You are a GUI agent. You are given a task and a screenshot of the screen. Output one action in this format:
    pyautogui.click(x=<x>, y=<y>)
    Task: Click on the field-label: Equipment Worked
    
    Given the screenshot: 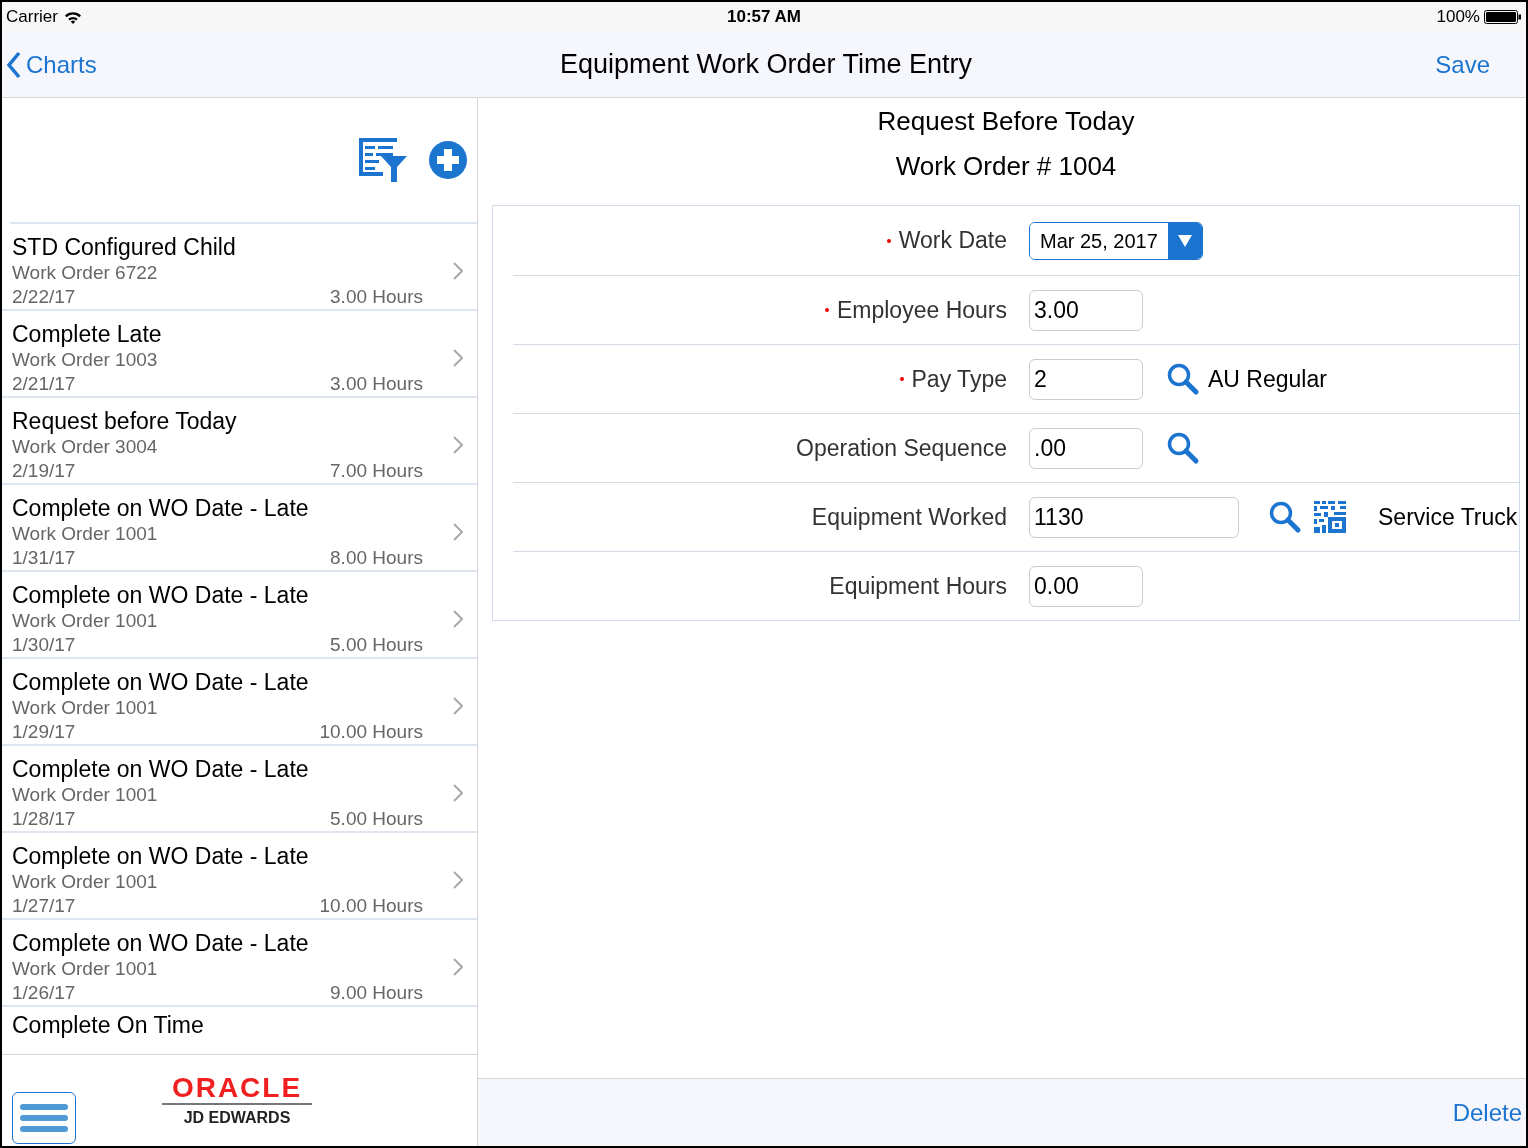 What is the action you would take?
    pyautogui.click(x=909, y=517)
    